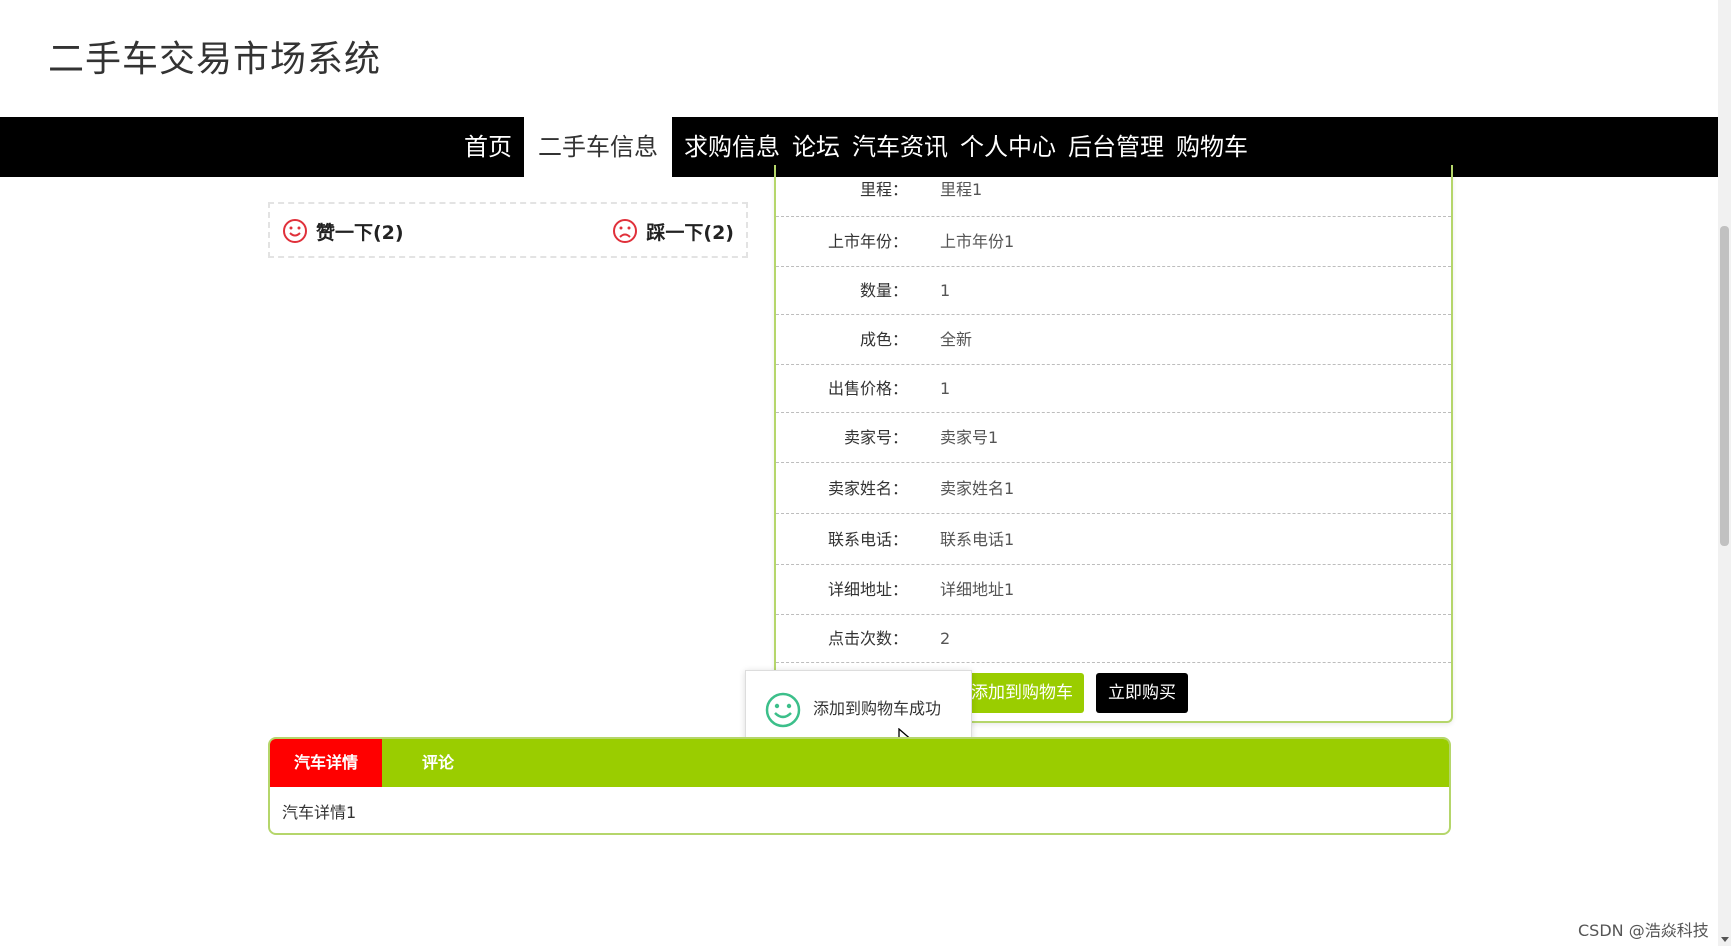 The height and width of the screenshot is (946, 1731). What do you see at coordinates (1113, 242) in the screenshot?
I see `detail-row-year: 上市年份： 上市年份1` at bounding box center [1113, 242].